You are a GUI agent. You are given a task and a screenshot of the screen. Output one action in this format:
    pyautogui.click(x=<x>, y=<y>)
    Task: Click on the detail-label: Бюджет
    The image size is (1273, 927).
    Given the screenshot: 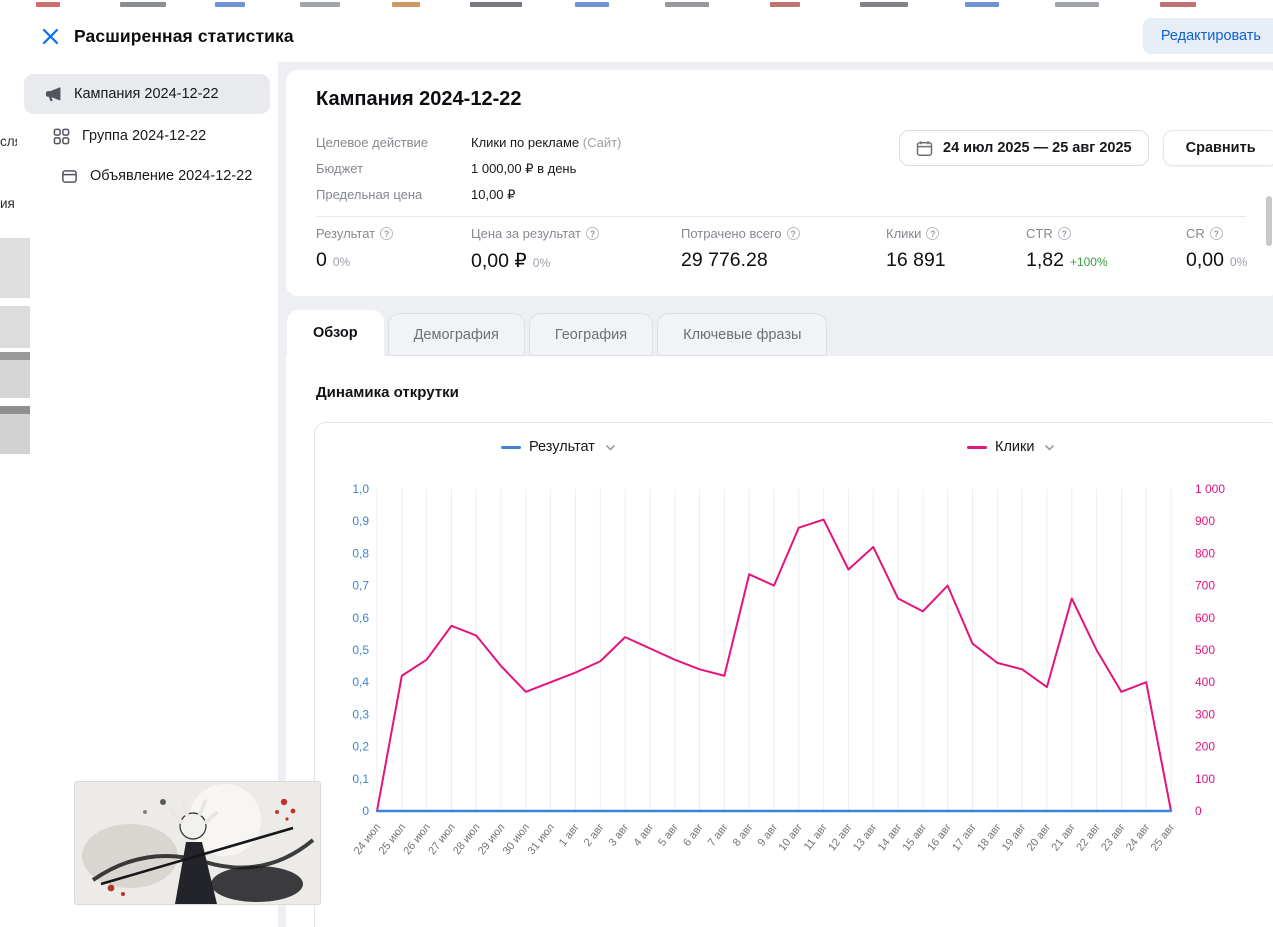 What is the action you would take?
    pyautogui.click(x=340, y=168)
    